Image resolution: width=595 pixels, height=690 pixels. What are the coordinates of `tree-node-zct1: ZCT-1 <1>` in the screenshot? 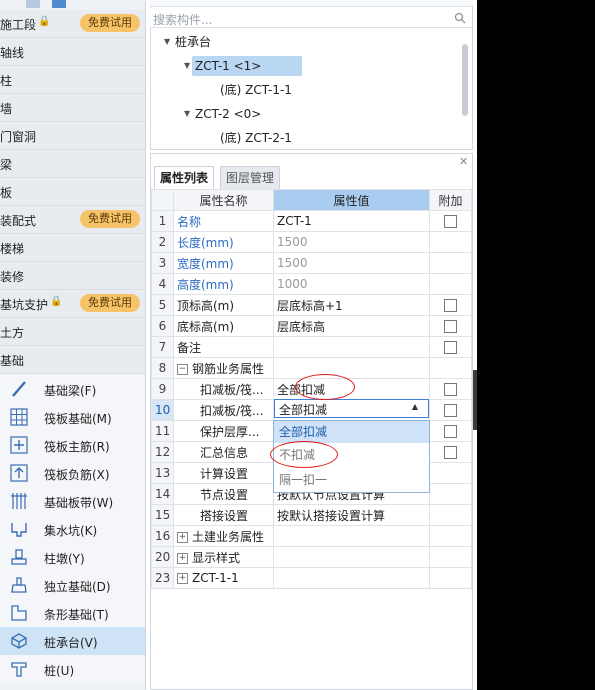 It's located at (247, 66).